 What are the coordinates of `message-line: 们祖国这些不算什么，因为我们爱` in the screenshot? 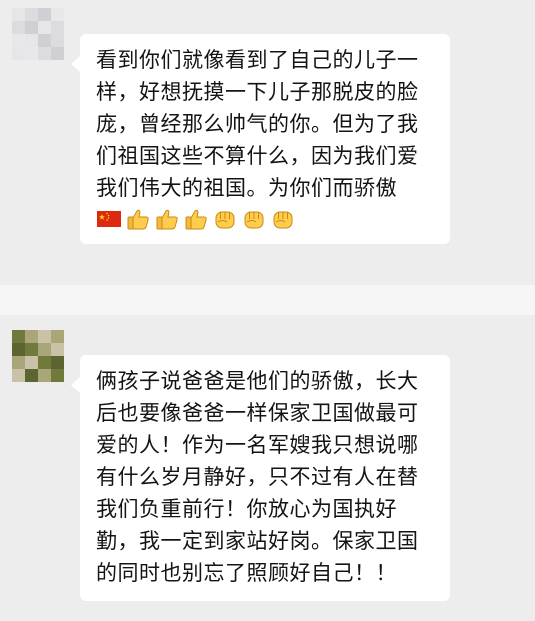 It's located at (257, 156).